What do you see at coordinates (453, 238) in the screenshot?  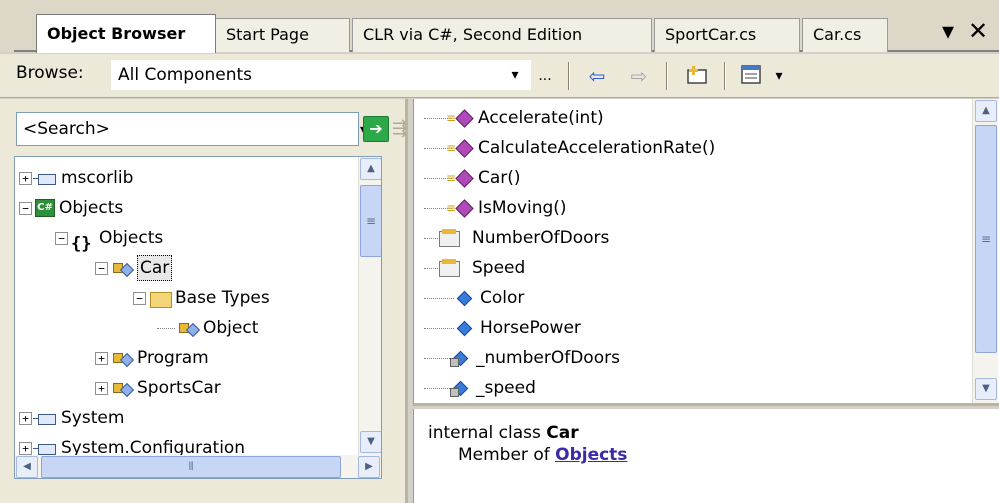 I see `property-icon` at bounding box center [453, 238].